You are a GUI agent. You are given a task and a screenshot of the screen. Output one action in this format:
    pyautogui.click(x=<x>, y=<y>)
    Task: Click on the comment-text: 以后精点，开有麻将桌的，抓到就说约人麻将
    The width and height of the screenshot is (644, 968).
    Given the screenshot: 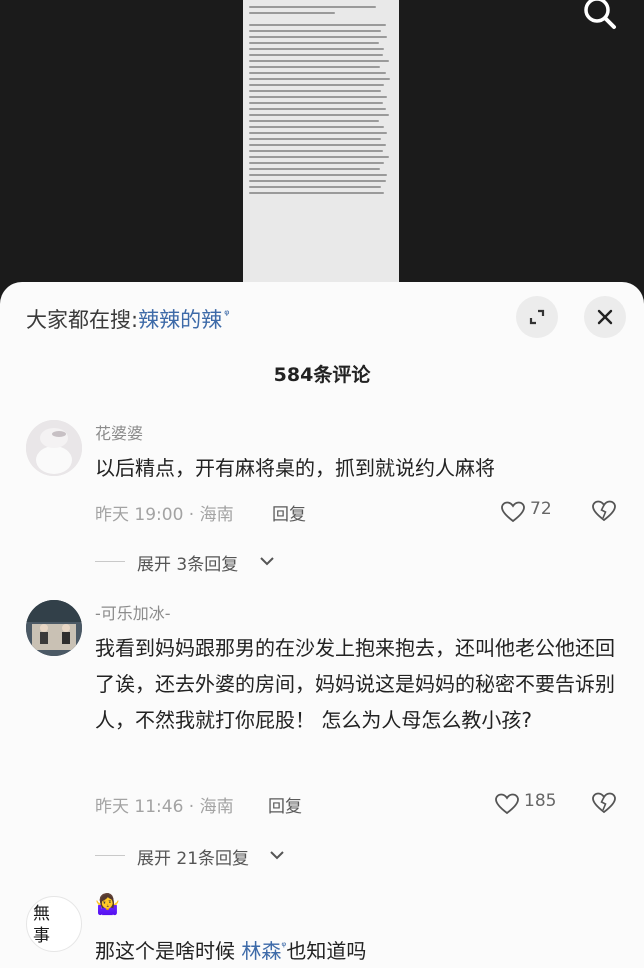 What is the action you would take?
    pyautogui.click(x=295, y=468)
    